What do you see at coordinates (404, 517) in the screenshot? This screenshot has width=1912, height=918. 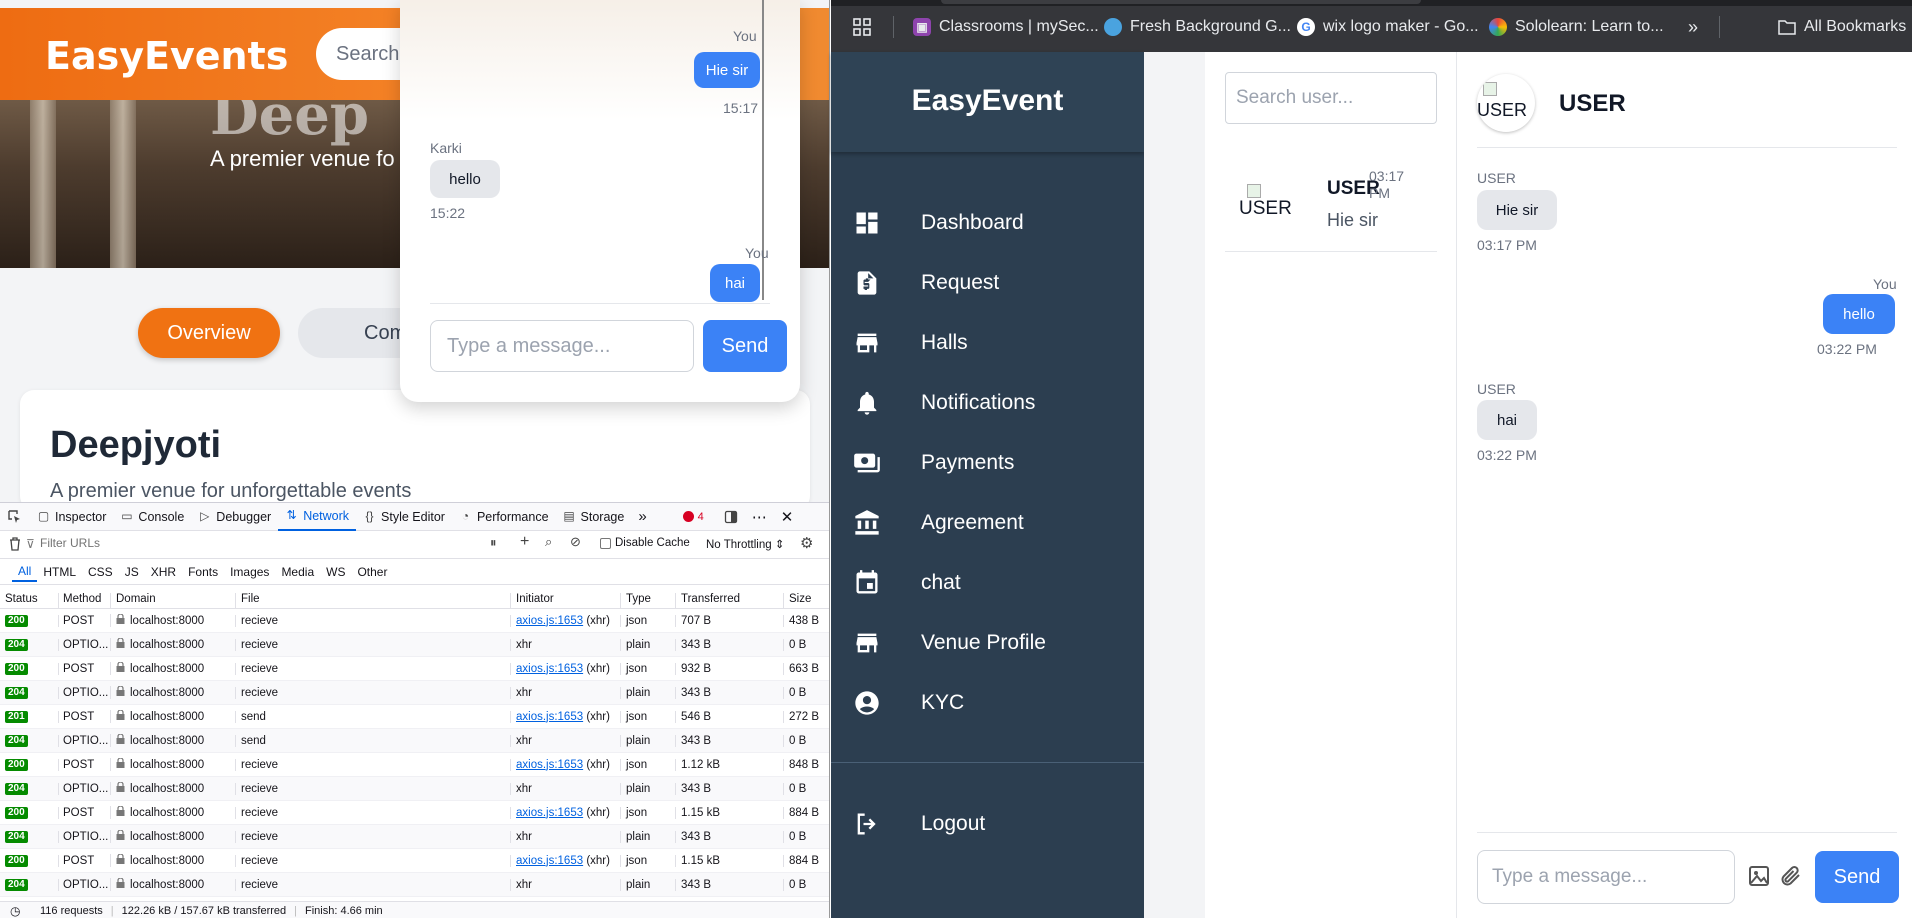 I see `tab-style-editor: {} Style Editor` at bounding box center [404, 517].